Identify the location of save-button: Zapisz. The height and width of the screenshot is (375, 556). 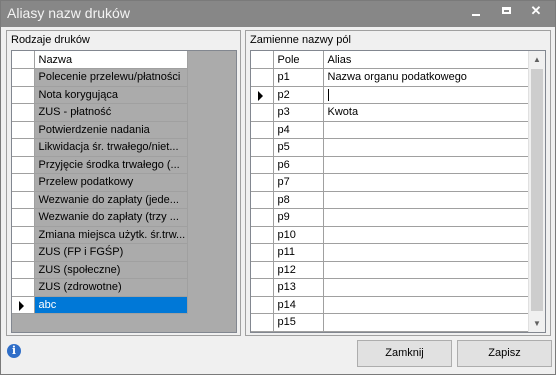
(504, 353).